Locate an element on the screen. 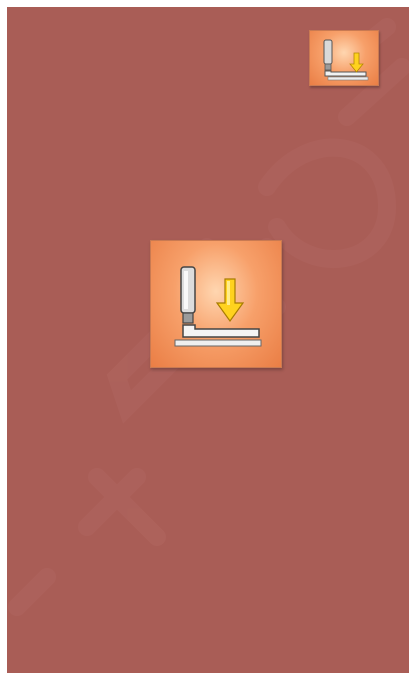 This screenshot has height=679, width=416. presser-foot-lower-large-button is located at coordinates (216, 304).